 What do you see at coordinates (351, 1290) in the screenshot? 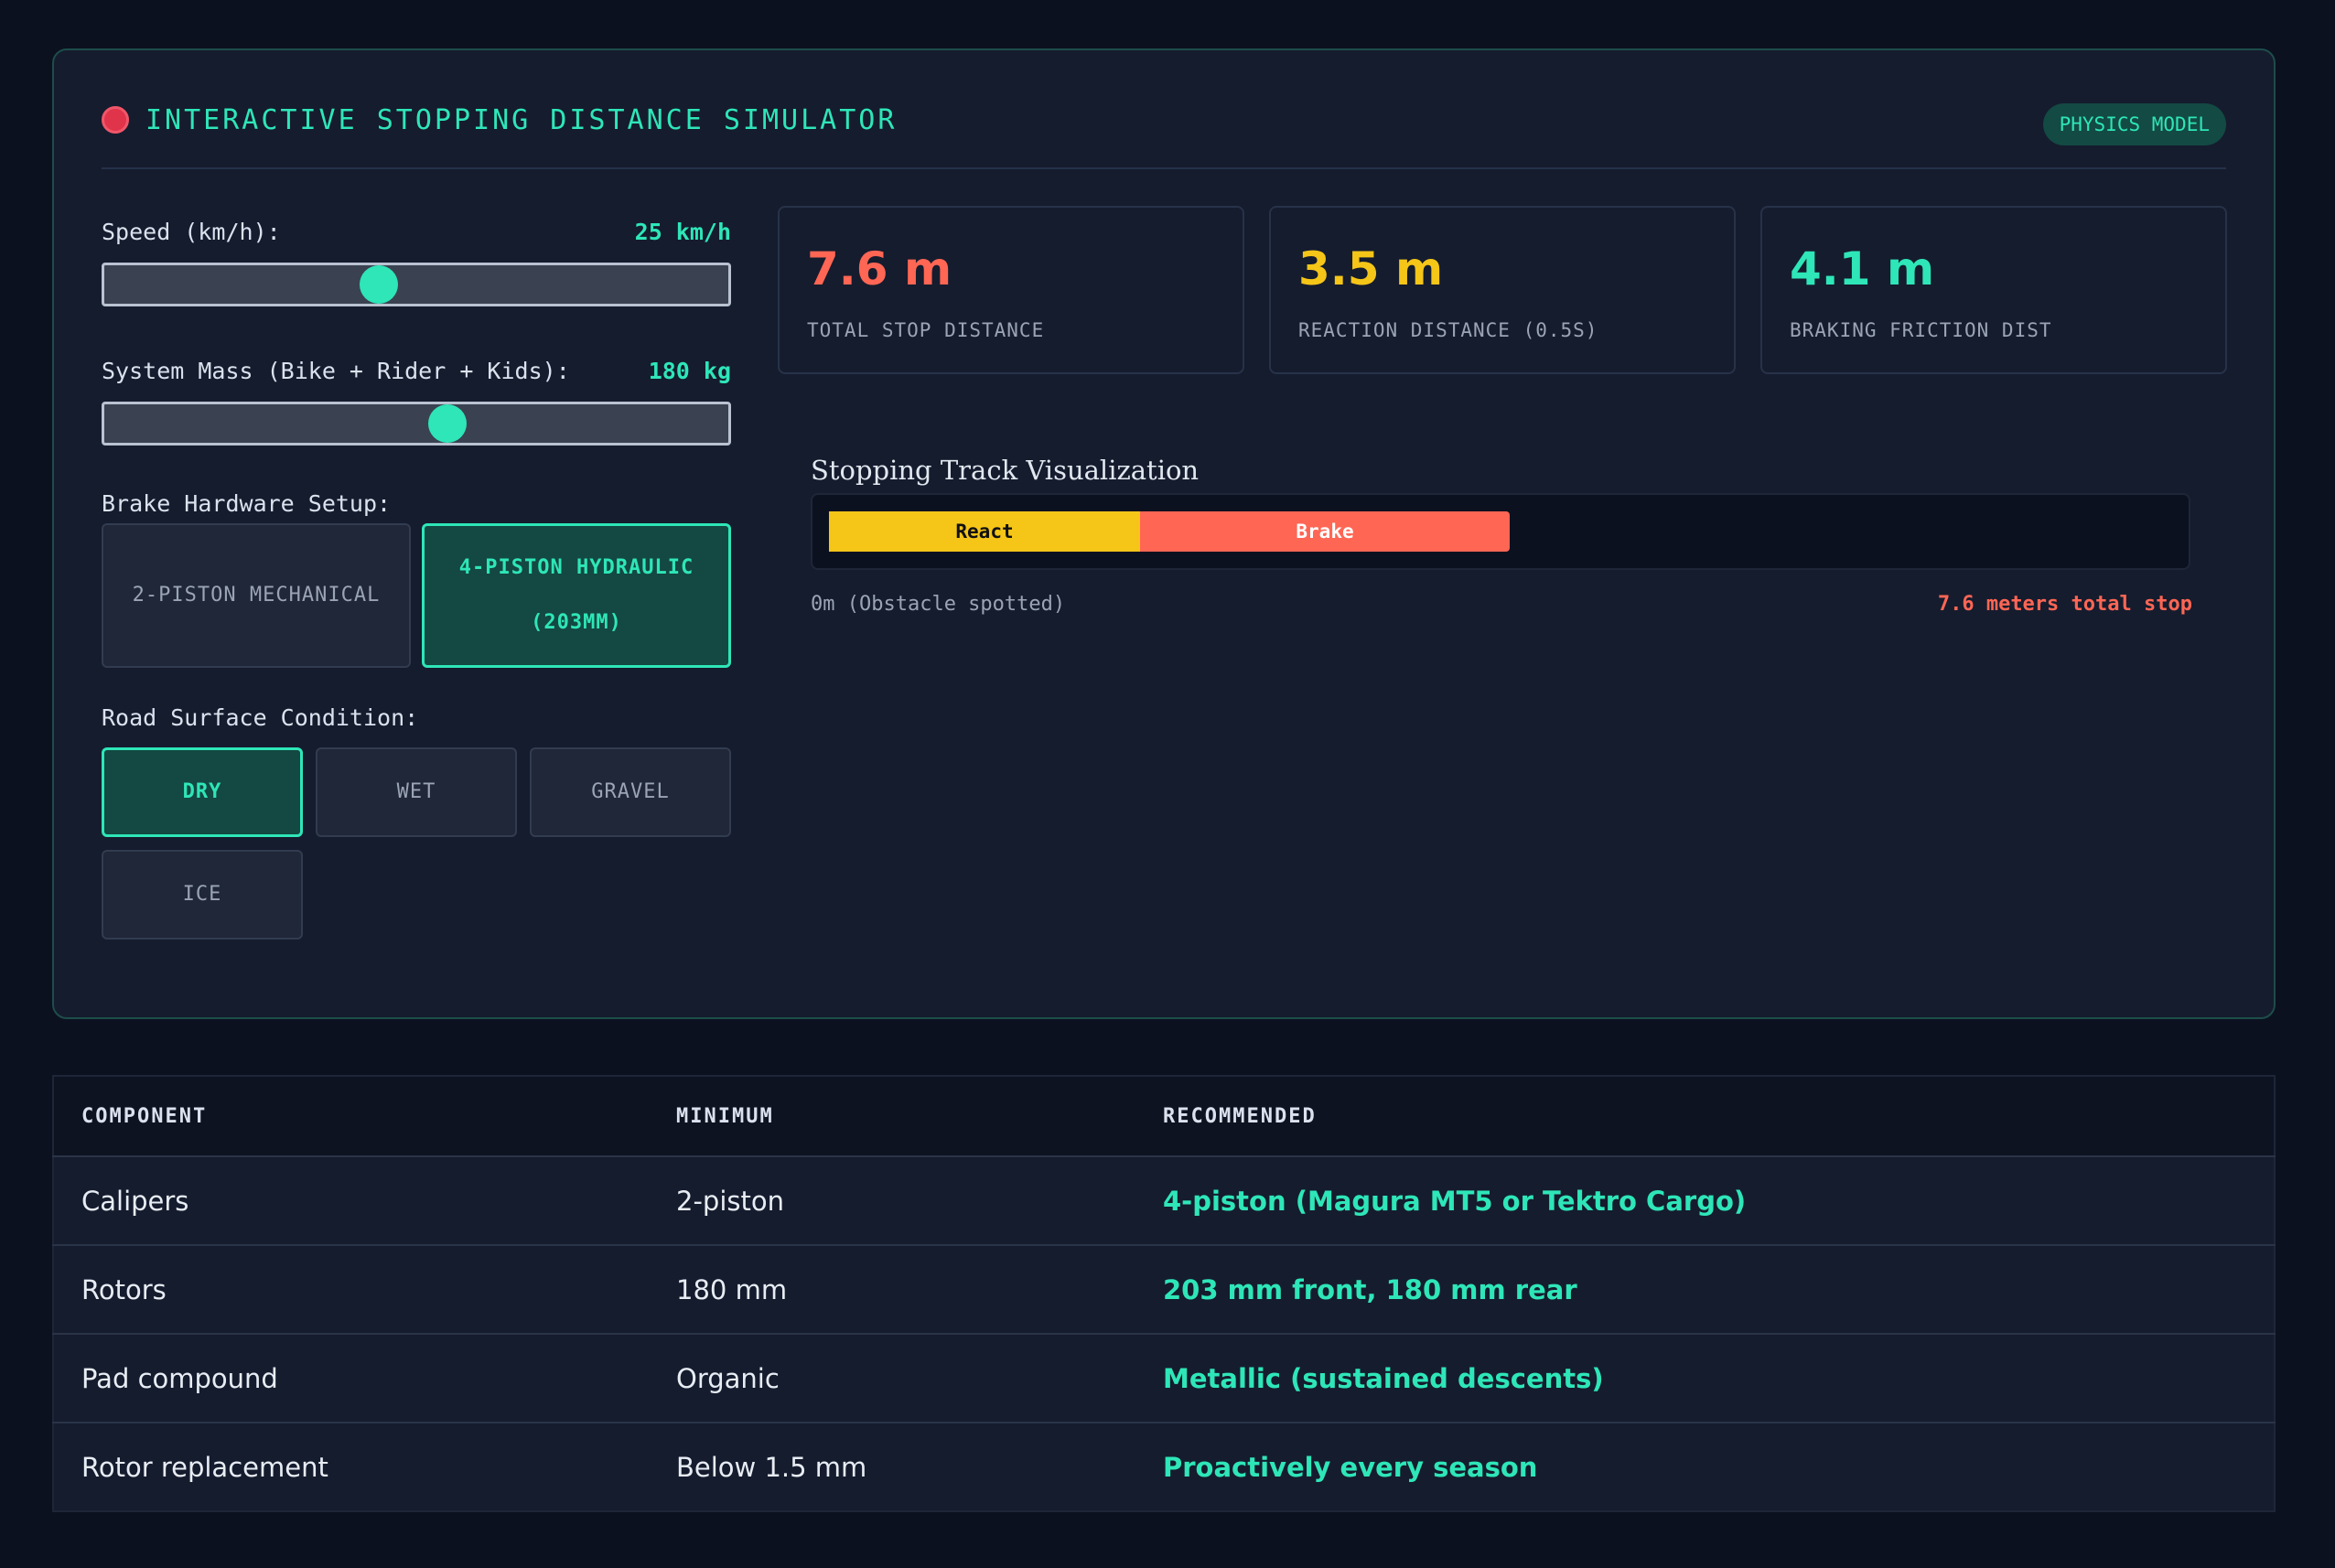
I see `cell-component: Rotors` at bounding box center [351, 1290].